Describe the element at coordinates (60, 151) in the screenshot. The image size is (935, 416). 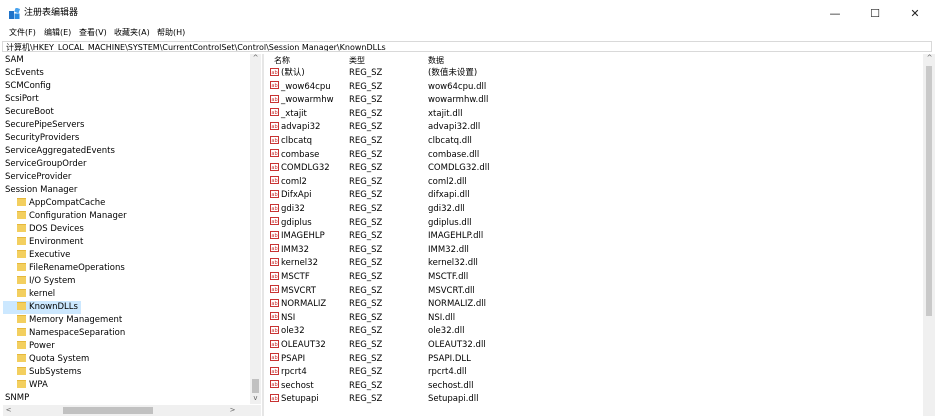
I see `tree-item: ServiceAggregatedEvents` at that location.